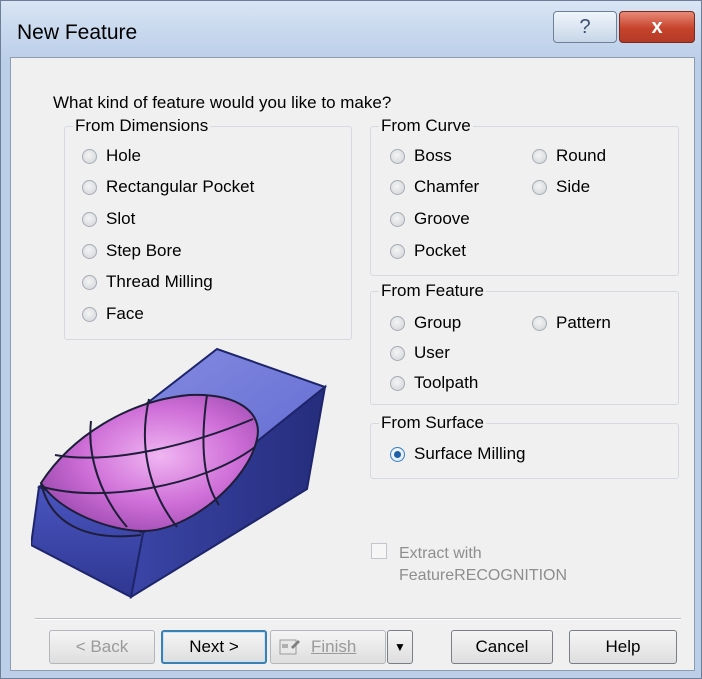 The image size is (702, 679). What do you see at coordinates (573, 186) in the screenshot?
I see `option-label: Side` at bounding box center [573, 186].